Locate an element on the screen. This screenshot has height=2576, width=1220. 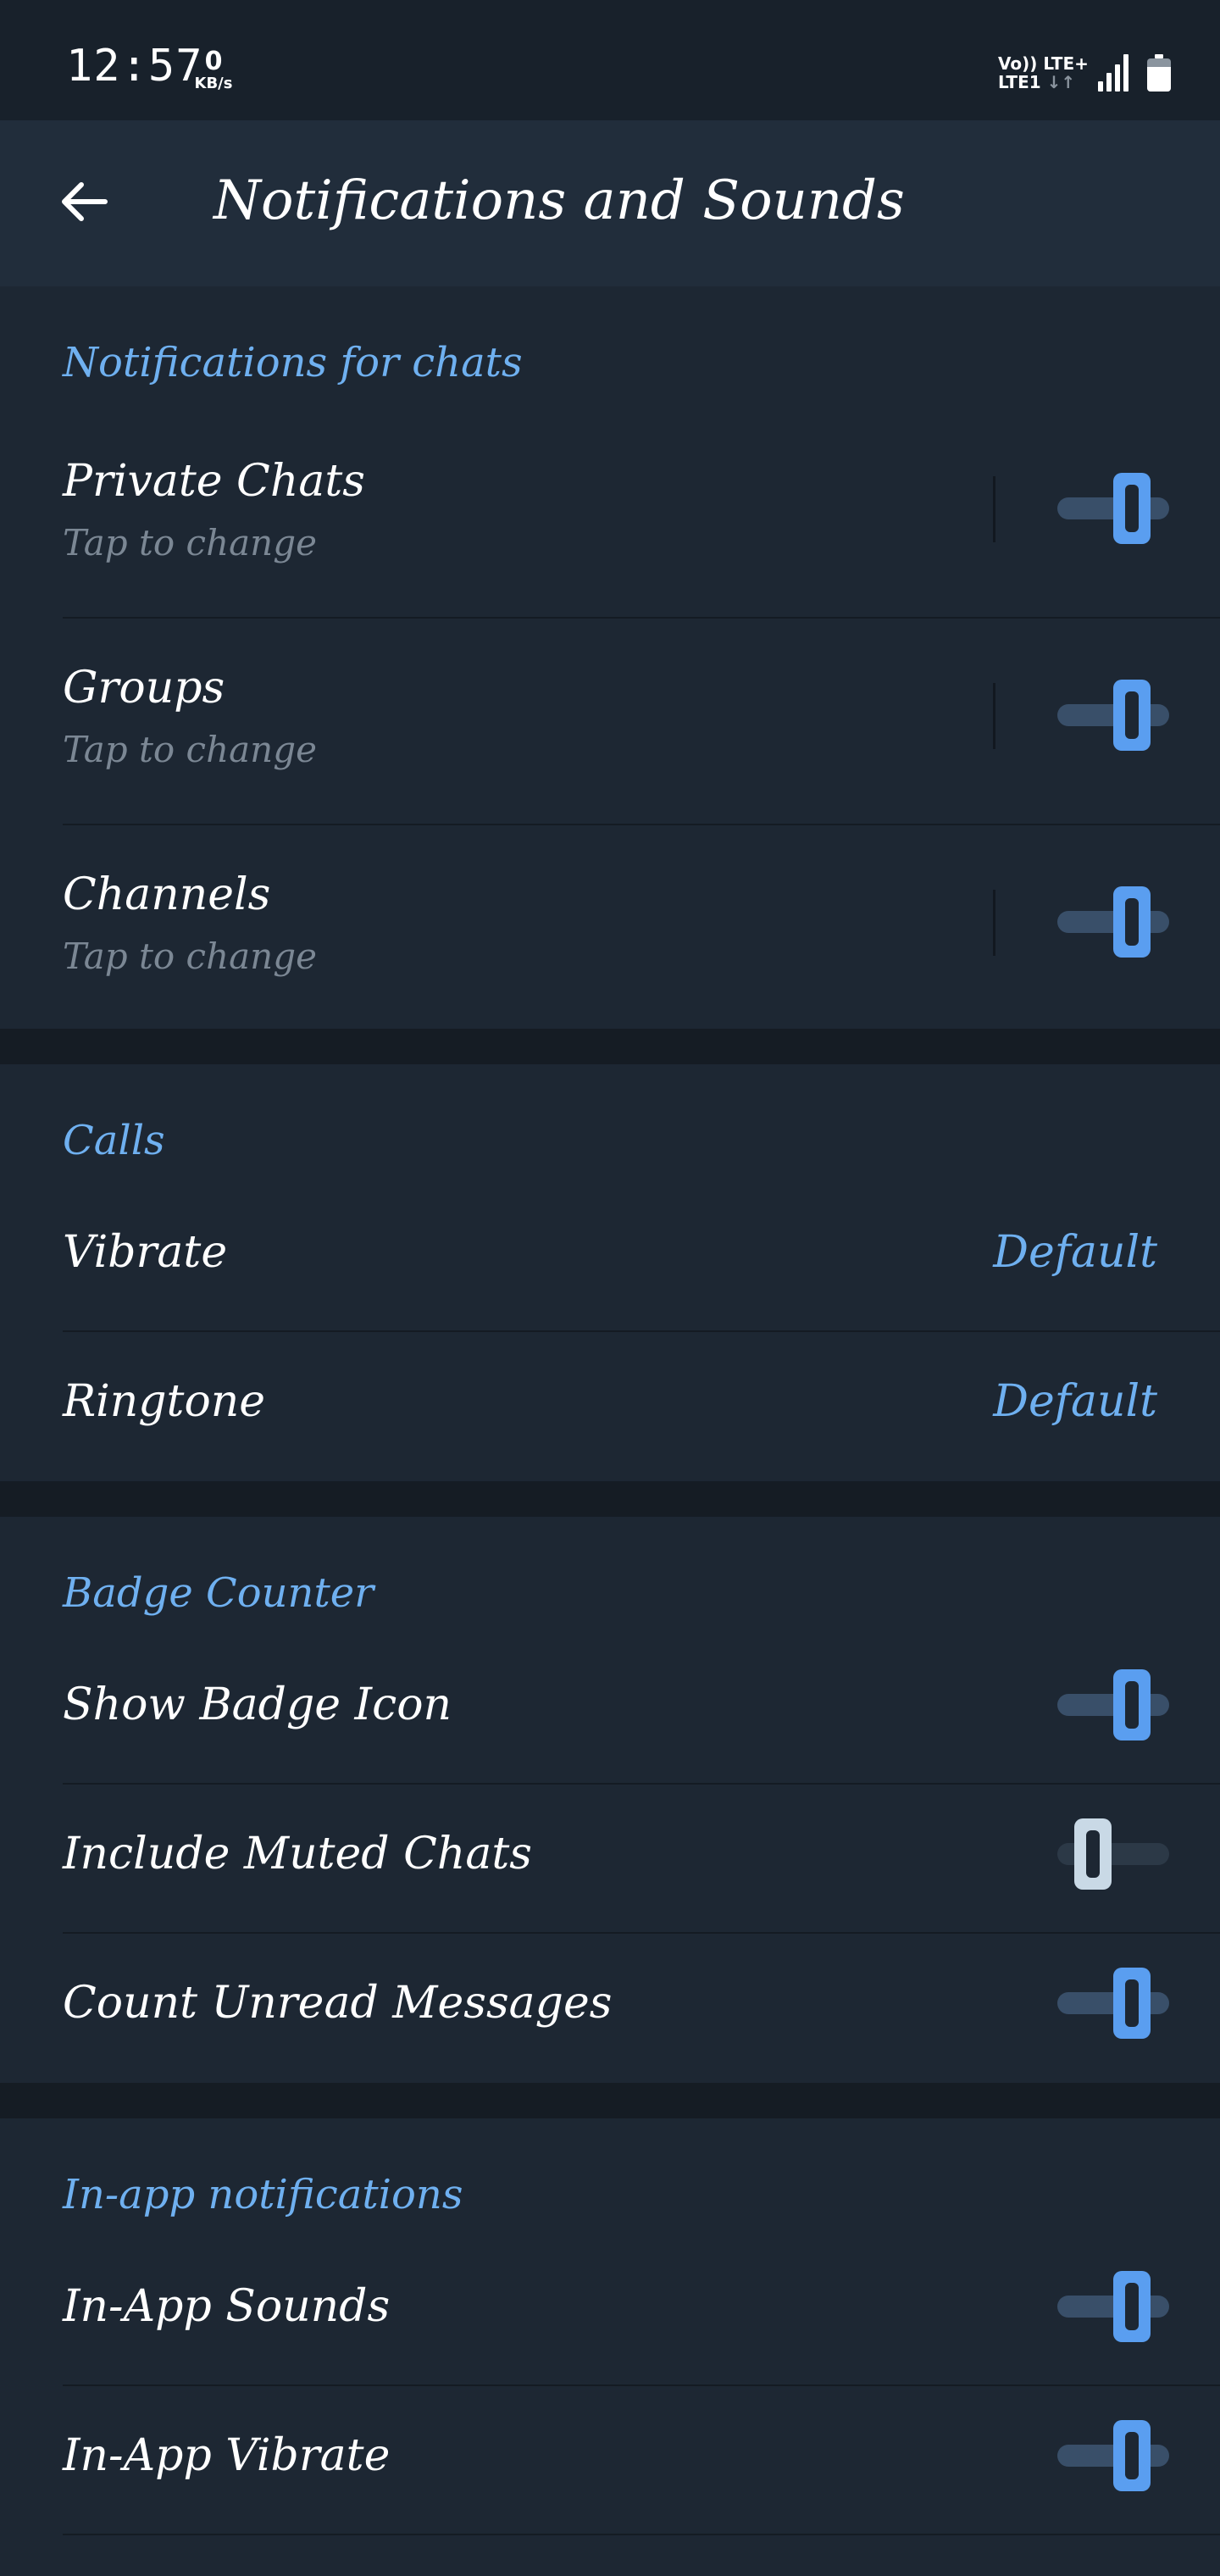
section-title-chats: Notifications for chats is located at coordinates (293, 362).